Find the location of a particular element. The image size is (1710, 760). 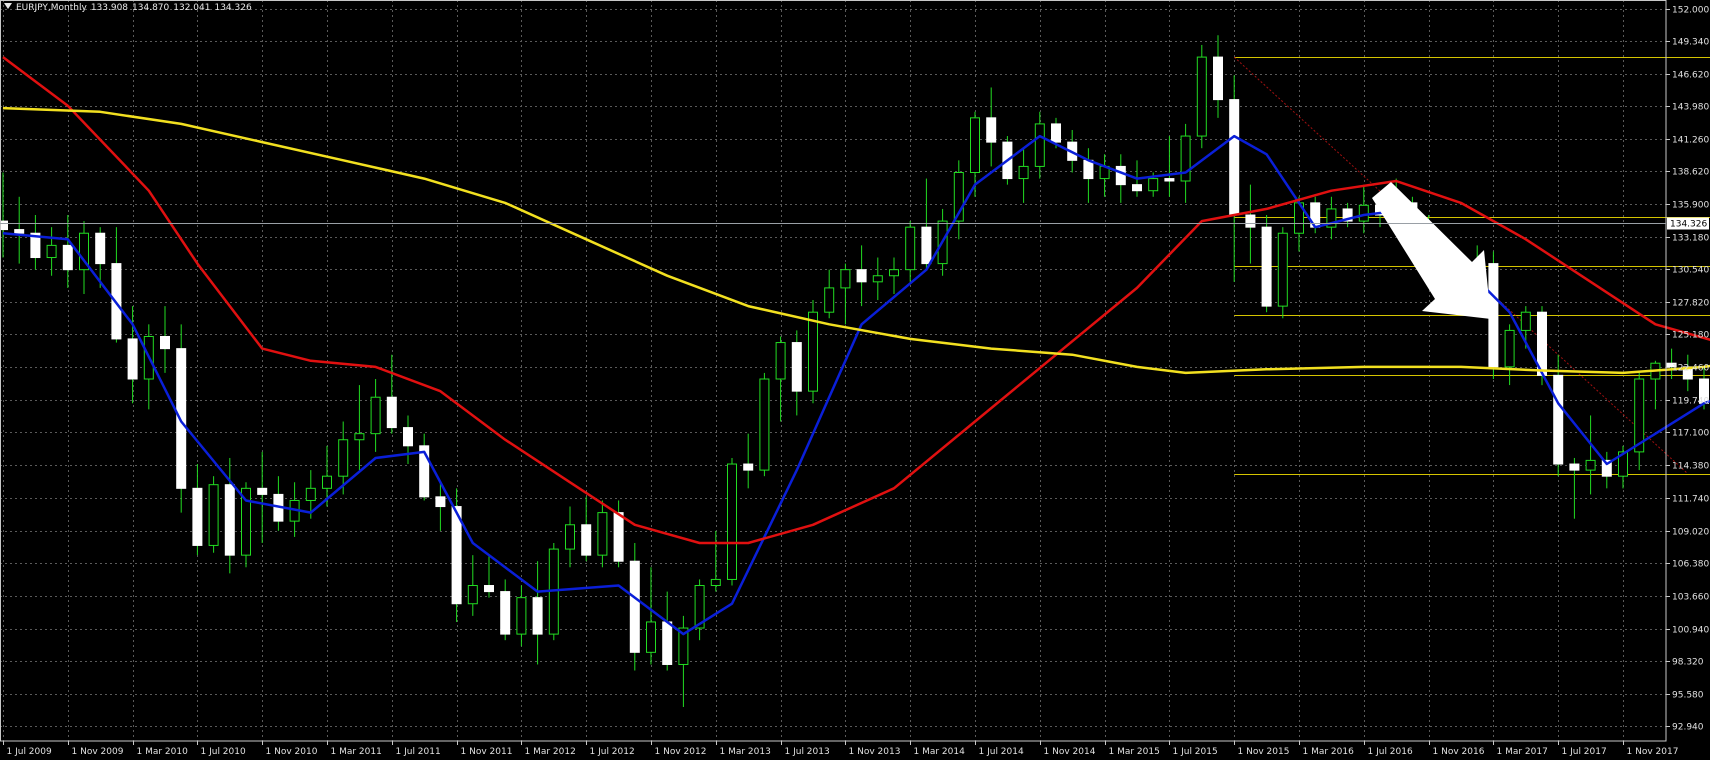

x-tick-label: 1 Jul 2014 is located at coordinates (1001, 752).